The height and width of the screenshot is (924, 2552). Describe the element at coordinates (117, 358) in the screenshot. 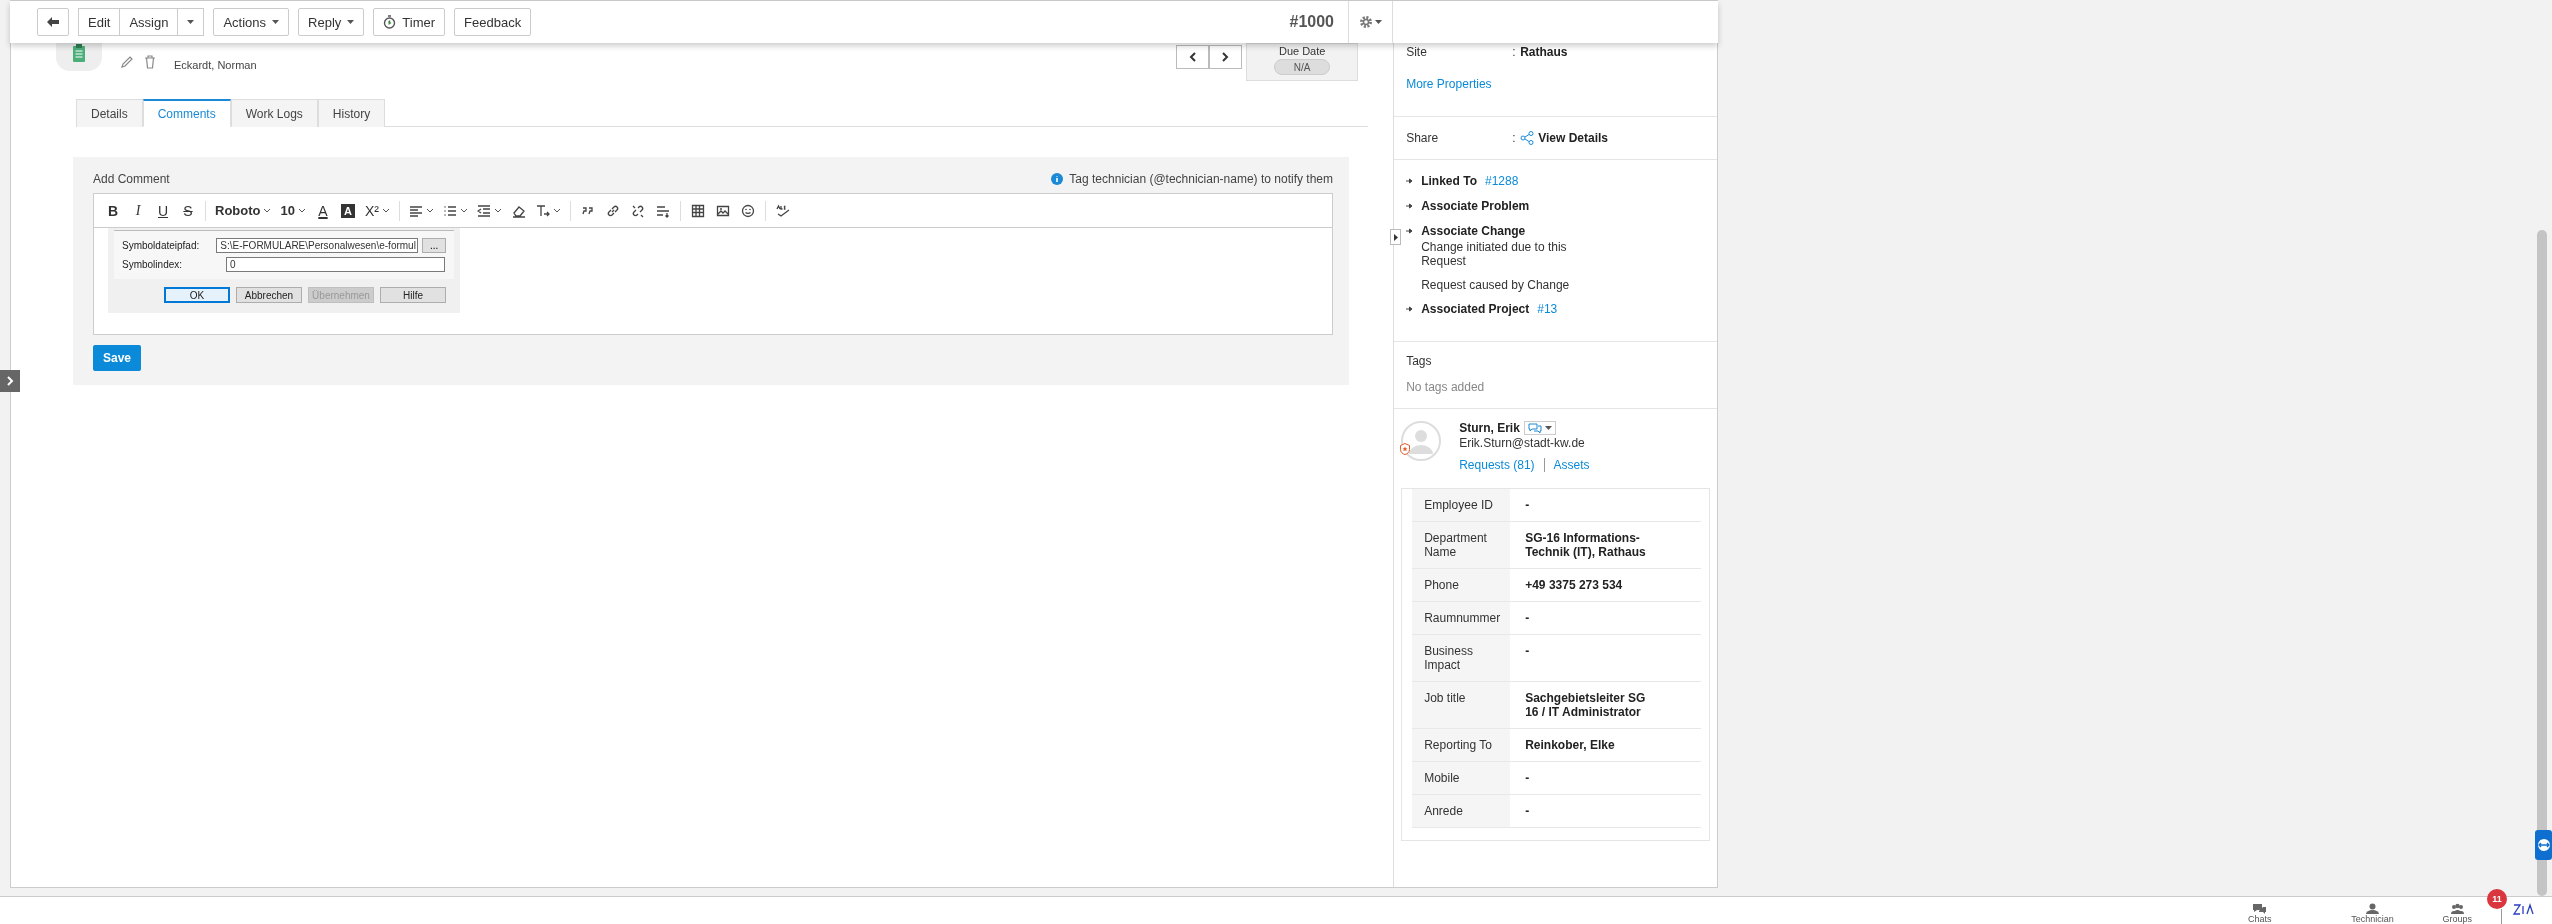

I see `save-button: Save` at that location.